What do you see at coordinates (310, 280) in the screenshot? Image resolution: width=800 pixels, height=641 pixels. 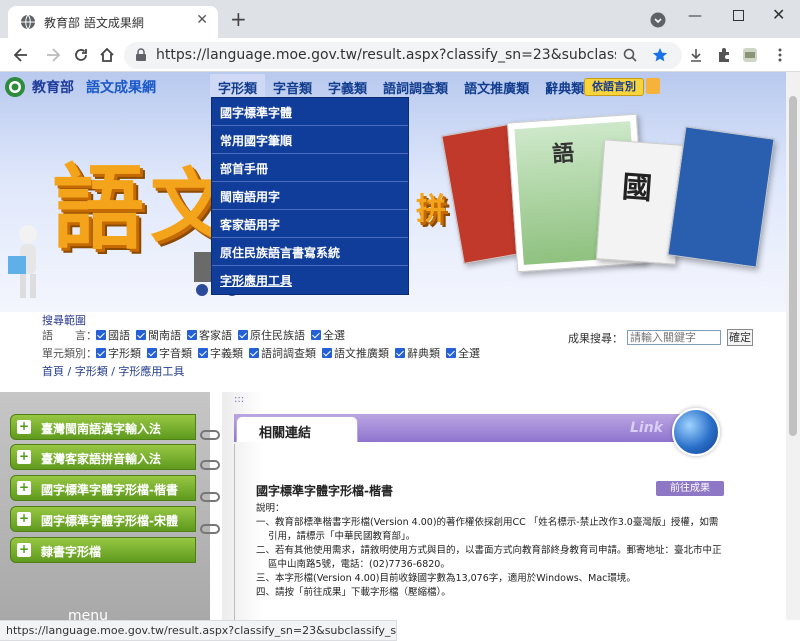 I see `dropdown-glyph-tools: 字形應用工具` at bounding box center [310, 280].